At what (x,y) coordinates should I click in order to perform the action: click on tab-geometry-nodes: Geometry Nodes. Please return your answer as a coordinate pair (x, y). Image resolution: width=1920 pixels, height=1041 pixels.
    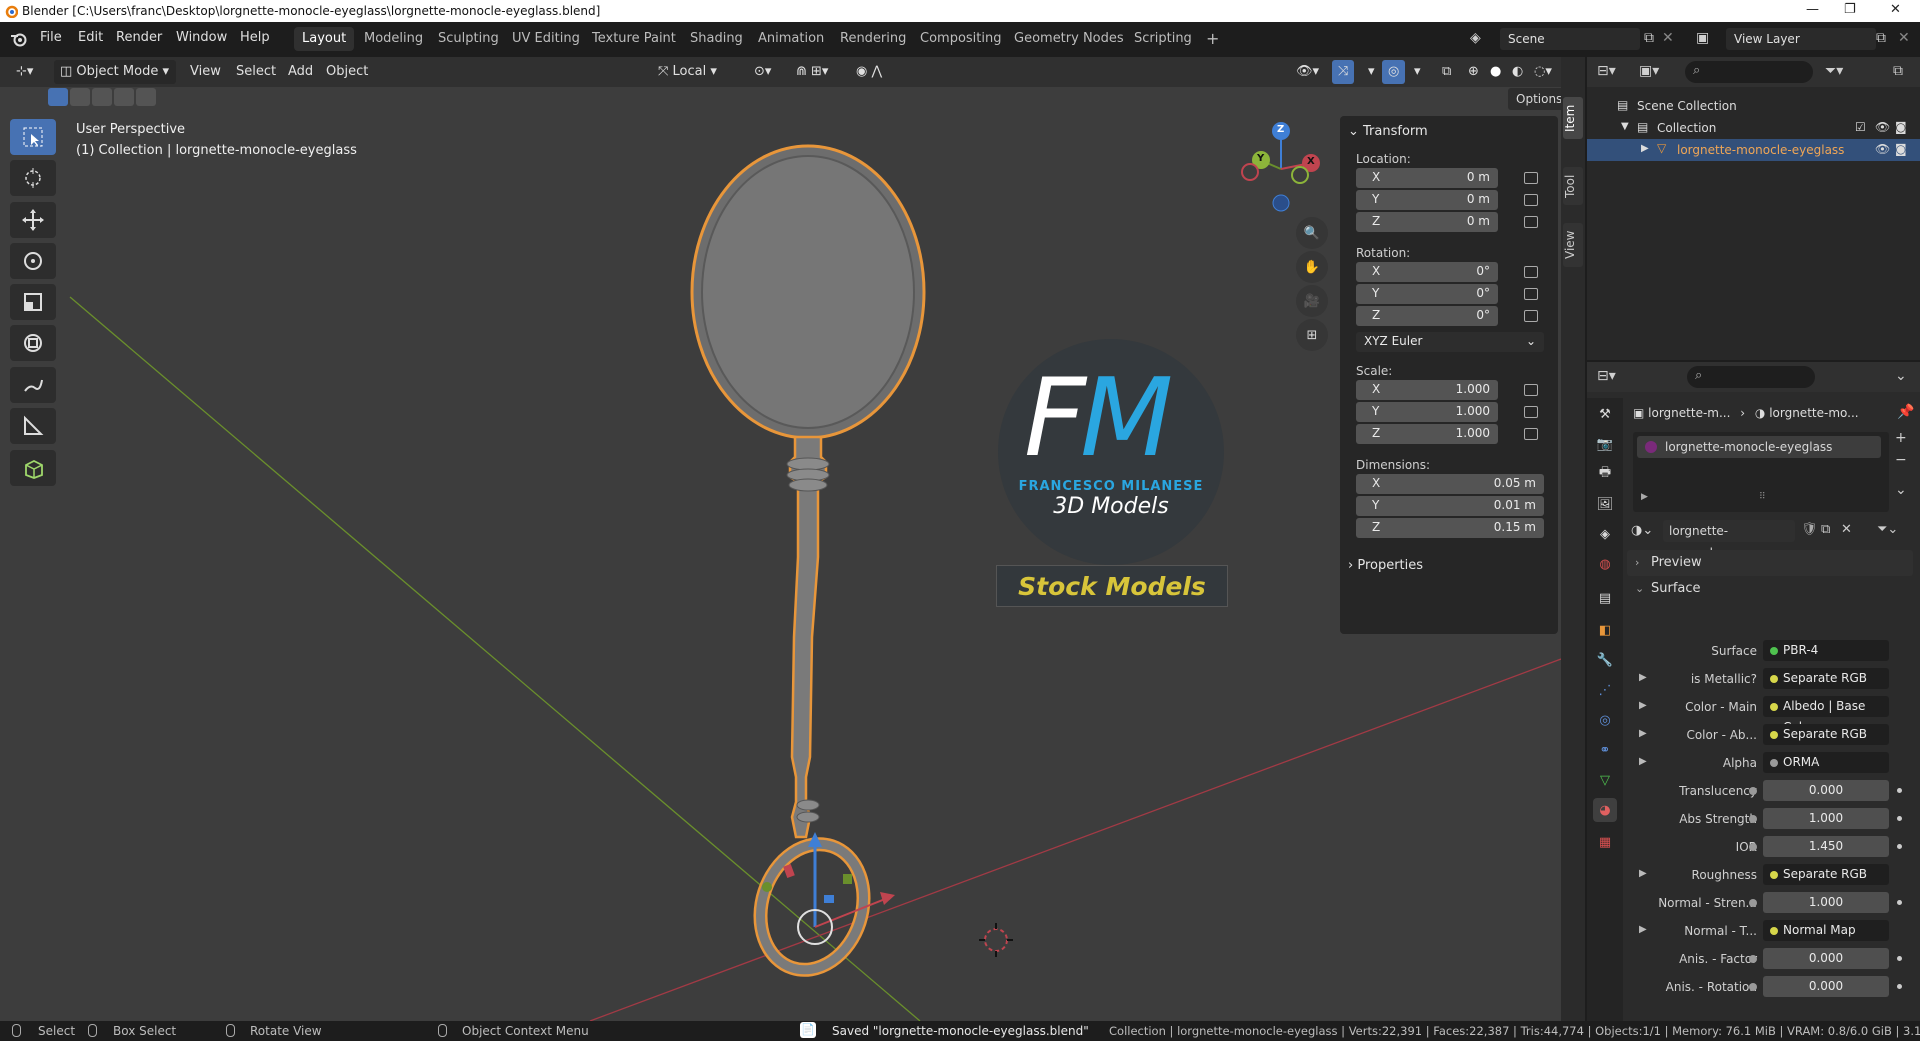
    Looking at the image, I should click on (1069, 39).